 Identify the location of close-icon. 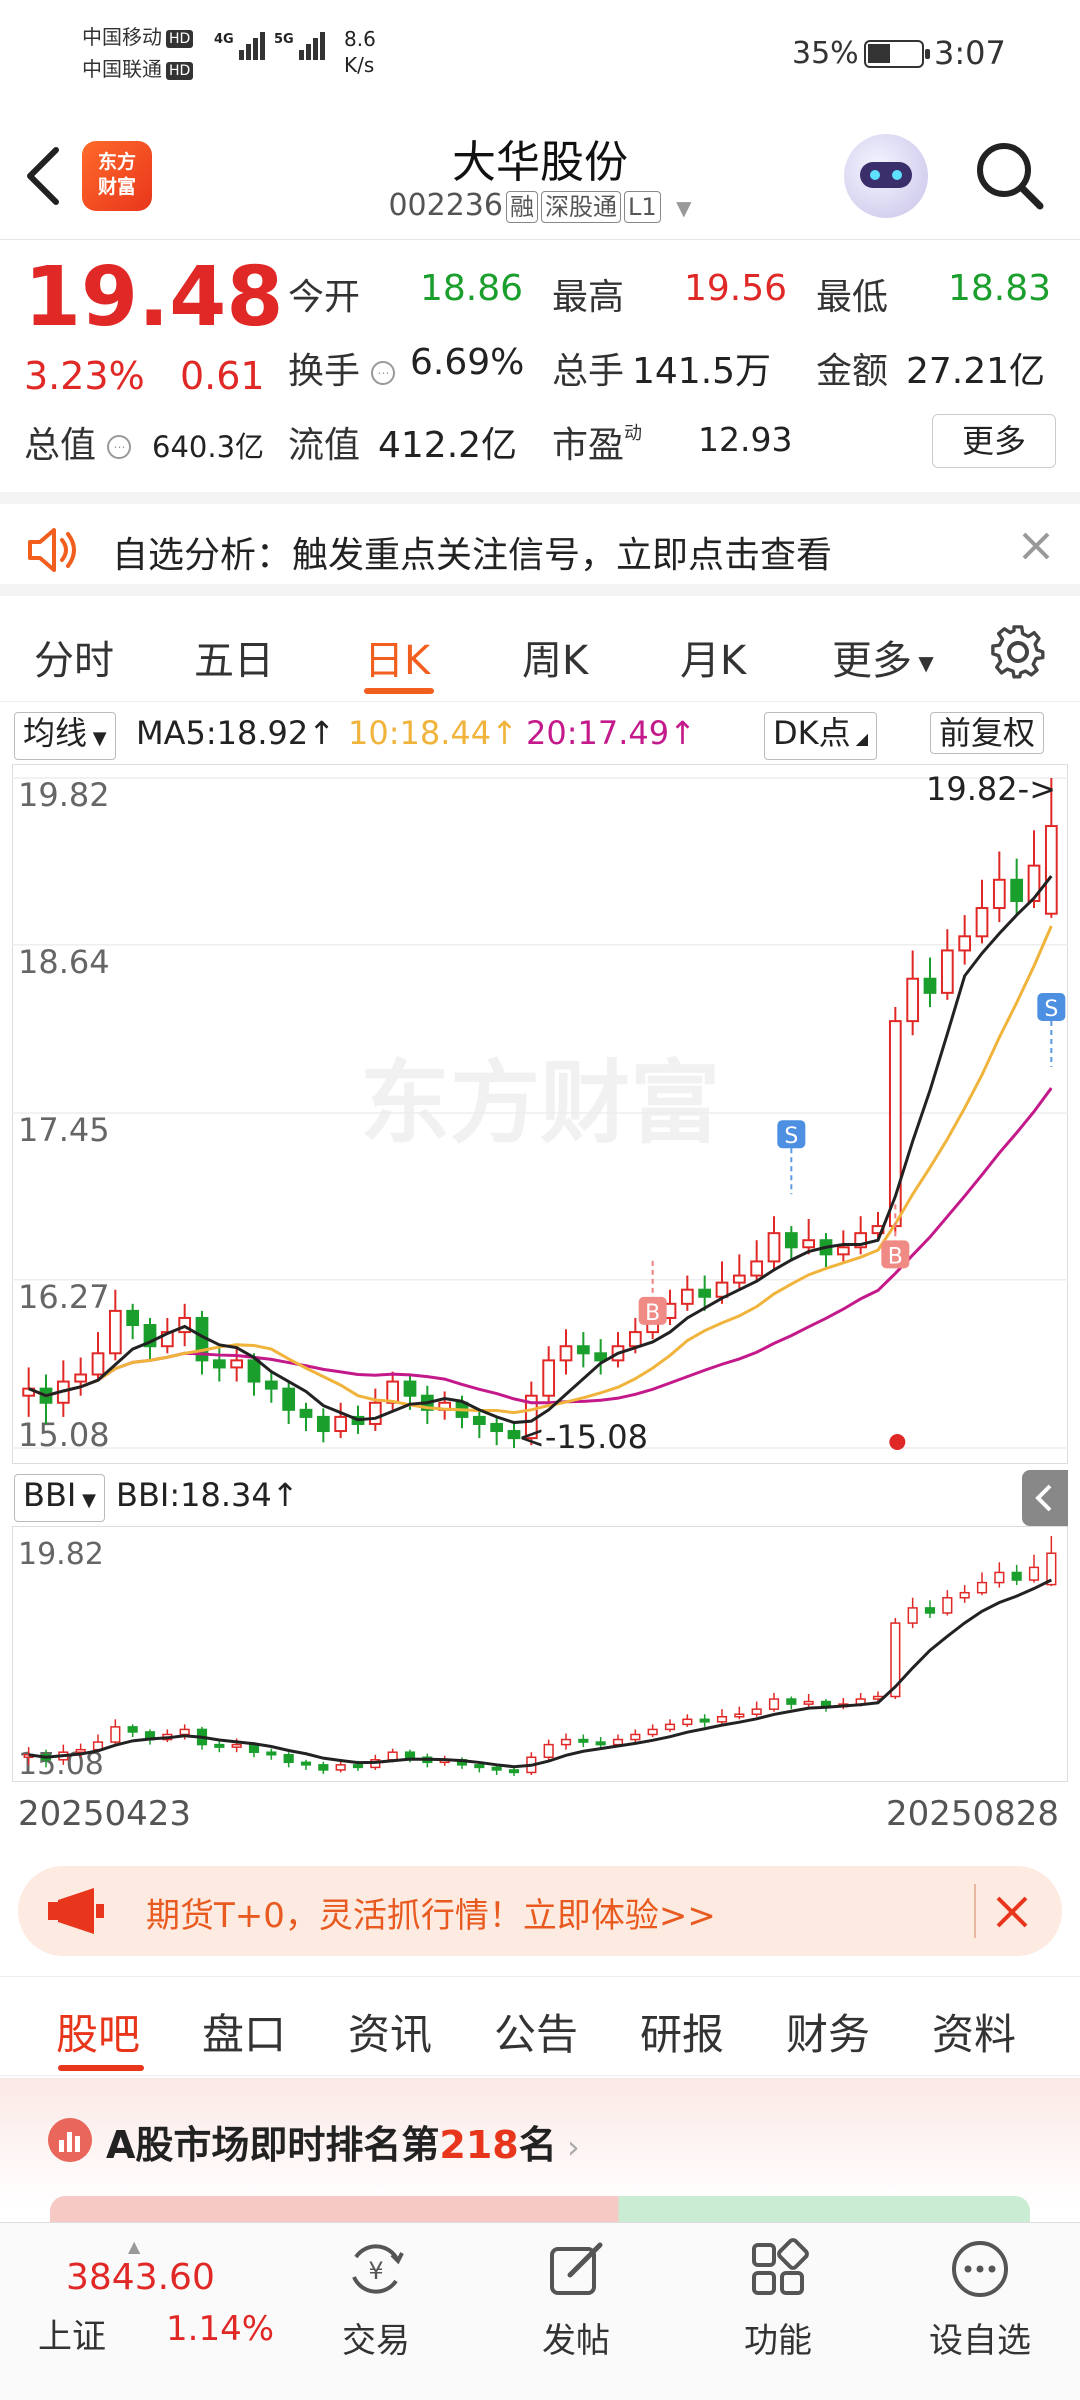
(1012, 1912).